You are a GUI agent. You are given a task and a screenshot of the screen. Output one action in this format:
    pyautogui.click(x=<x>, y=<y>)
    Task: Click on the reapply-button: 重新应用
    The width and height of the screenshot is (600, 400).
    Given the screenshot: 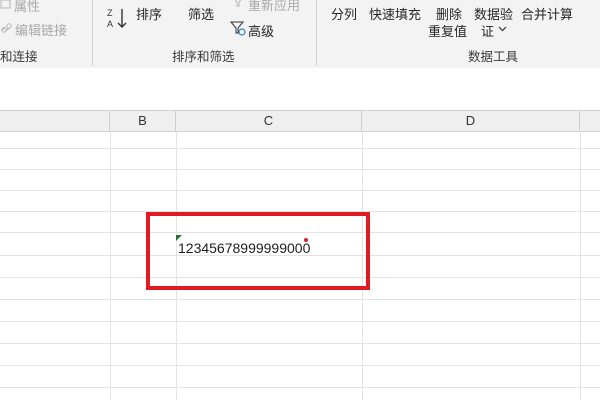 What is the action you would take?
    pyautogui.click(x=274, y=7)
    